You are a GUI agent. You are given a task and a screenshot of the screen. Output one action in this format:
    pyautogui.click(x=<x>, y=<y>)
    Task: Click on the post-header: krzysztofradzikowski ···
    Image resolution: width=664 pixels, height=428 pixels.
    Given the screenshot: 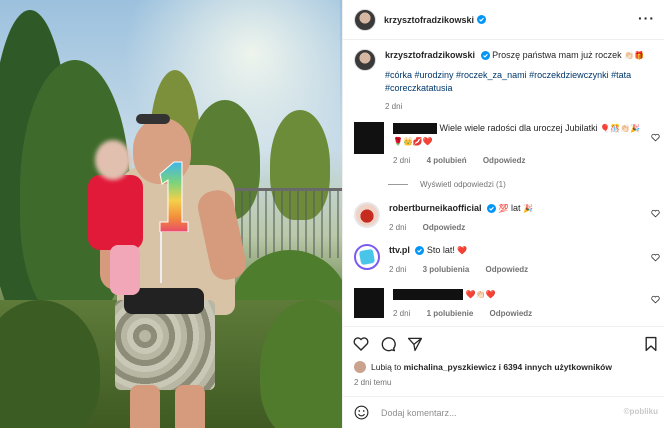 What is the action you would take?
    pyautogui.click(x=503, y=20)
    